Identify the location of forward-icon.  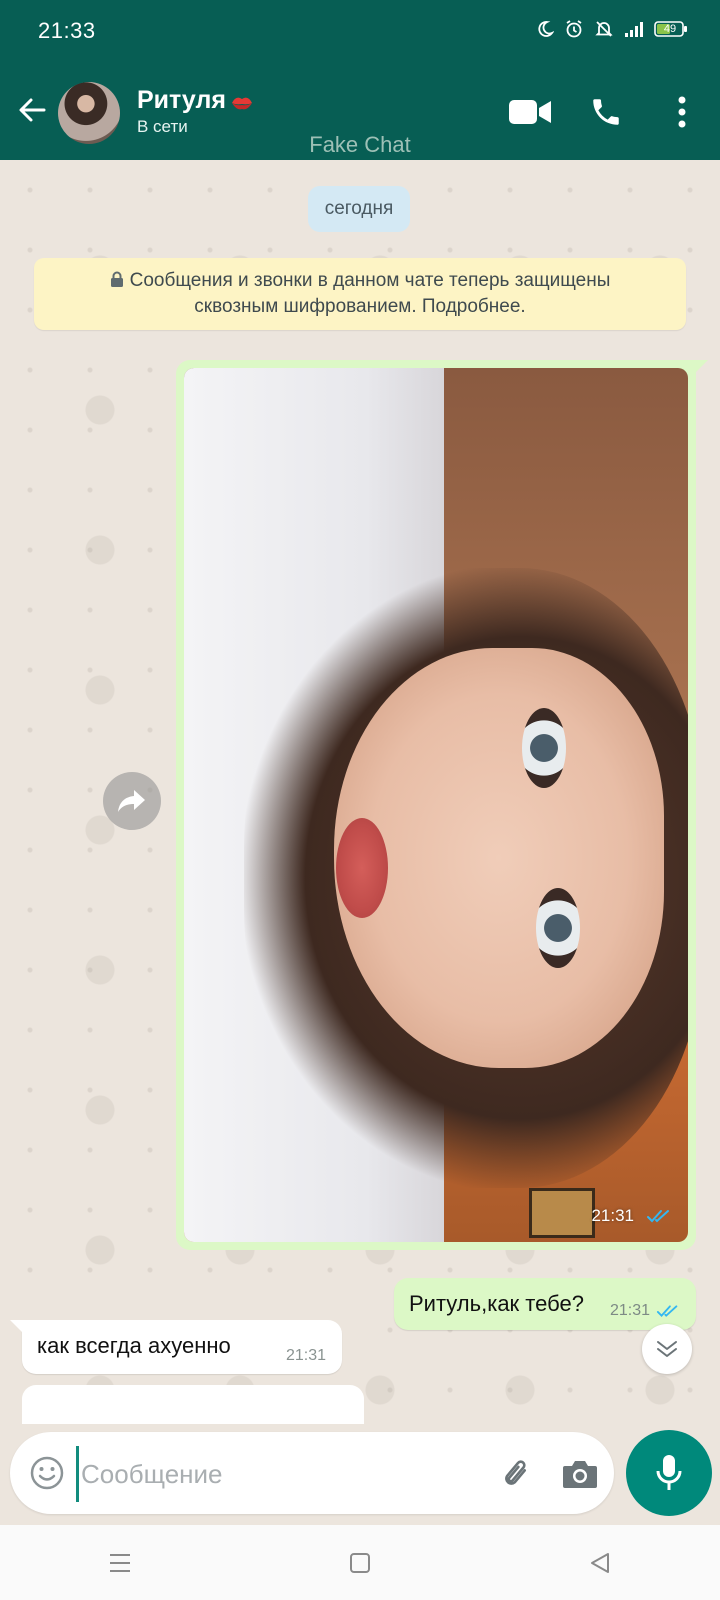
(131, 801).